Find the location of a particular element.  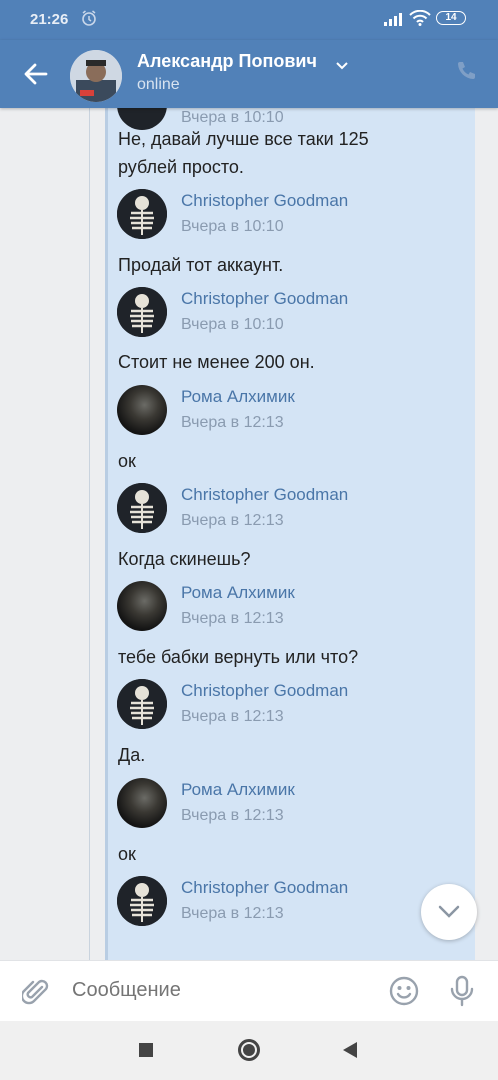

message-text: рублей просто. is located at coordinates (181, 167).